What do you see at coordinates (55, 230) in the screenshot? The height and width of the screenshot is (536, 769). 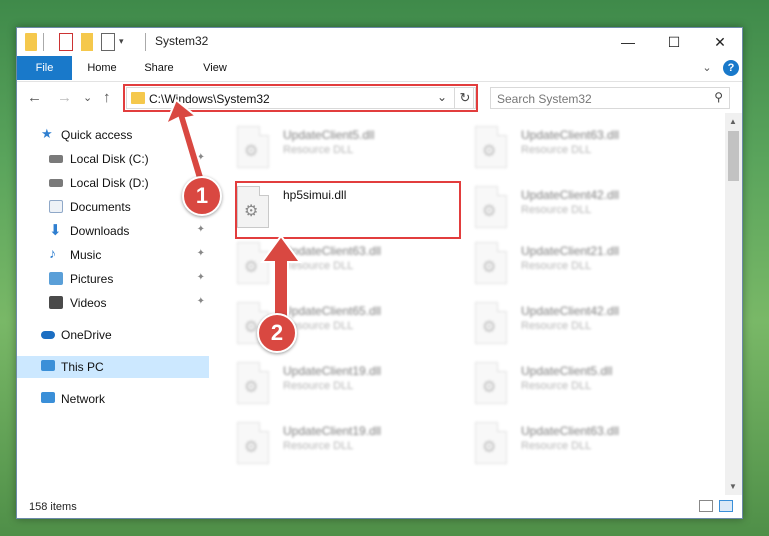 I see `downloads-icon: ⬇` at bounding box center [55, 230].